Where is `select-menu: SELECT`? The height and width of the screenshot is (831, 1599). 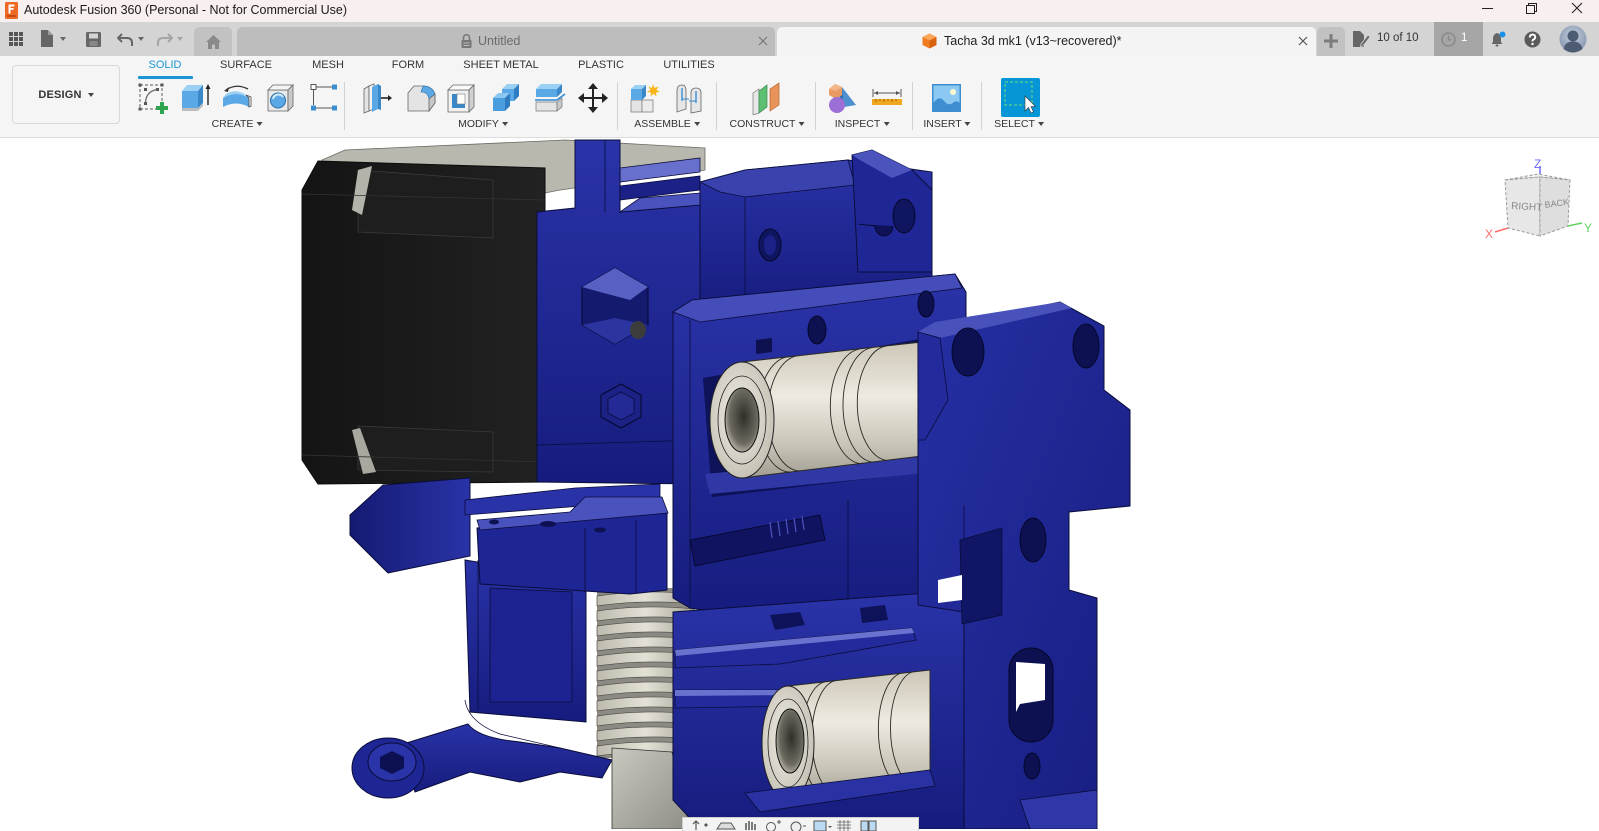 select-menu: SELECT is located at coordinates (1019, 124).